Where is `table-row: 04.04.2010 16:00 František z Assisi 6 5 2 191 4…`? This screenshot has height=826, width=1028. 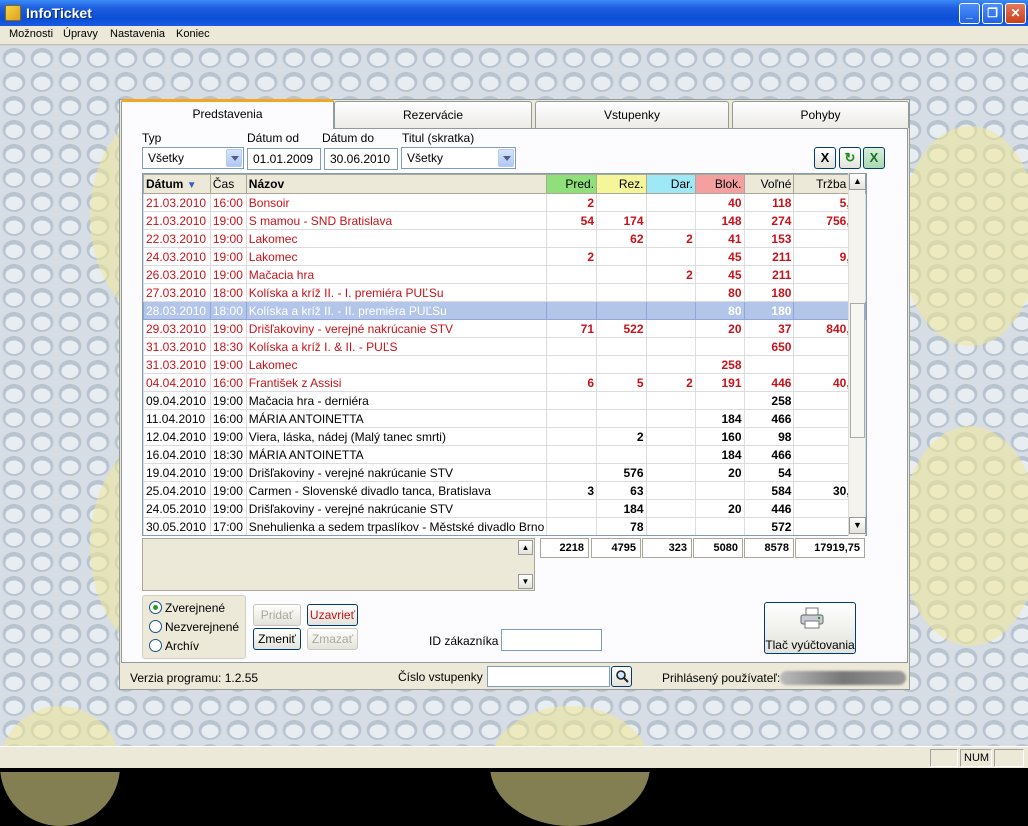 table-row: 04.04.2010 16:00 František z Assisi 6 5 2 191 4… is located at coordinates (504, 382).